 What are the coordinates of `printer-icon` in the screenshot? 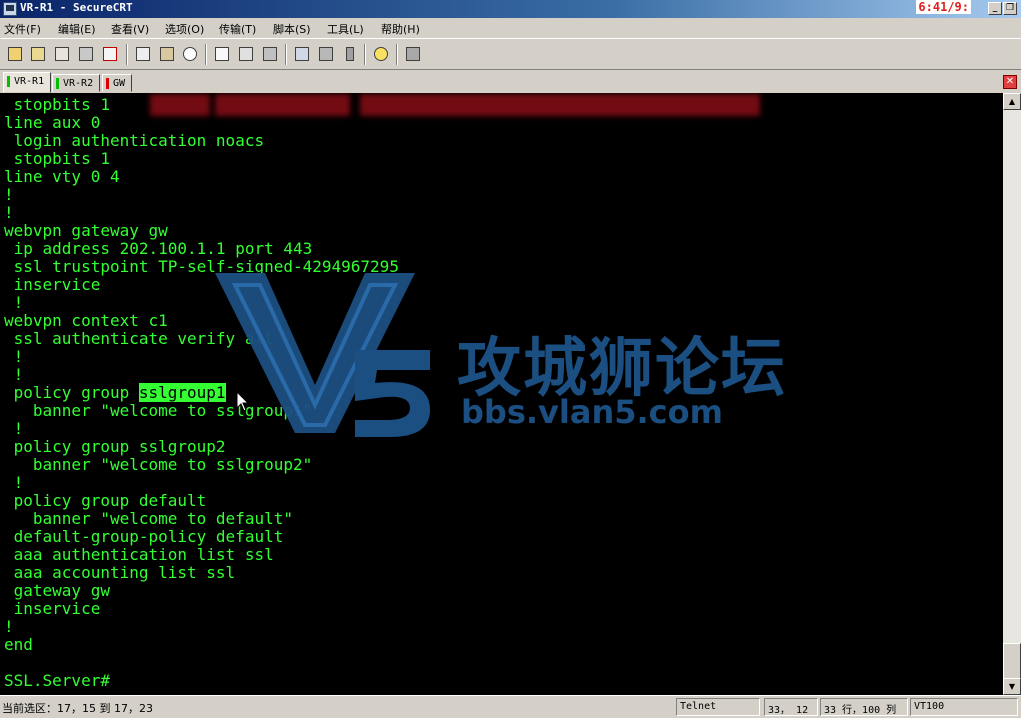 It's located at (270, 54).